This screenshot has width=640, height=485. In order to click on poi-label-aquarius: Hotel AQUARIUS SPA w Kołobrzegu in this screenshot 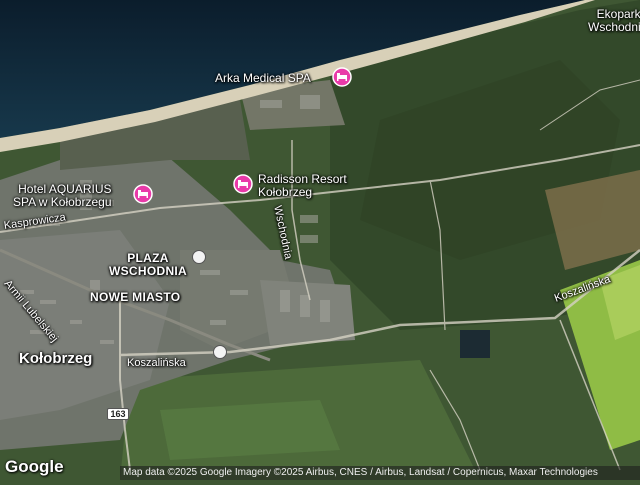, I will do `click(62, 196)`.